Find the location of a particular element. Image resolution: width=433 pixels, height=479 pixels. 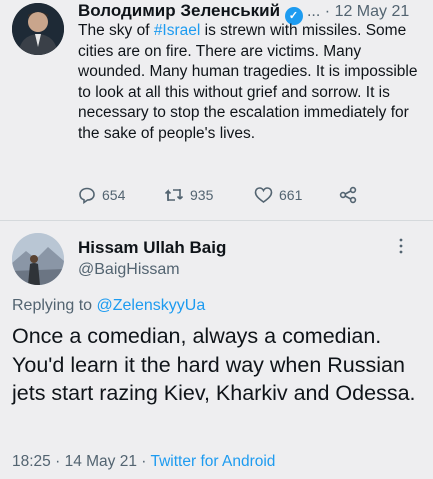

tweet-text-start: The sky of is located at coordinates (116, 30).